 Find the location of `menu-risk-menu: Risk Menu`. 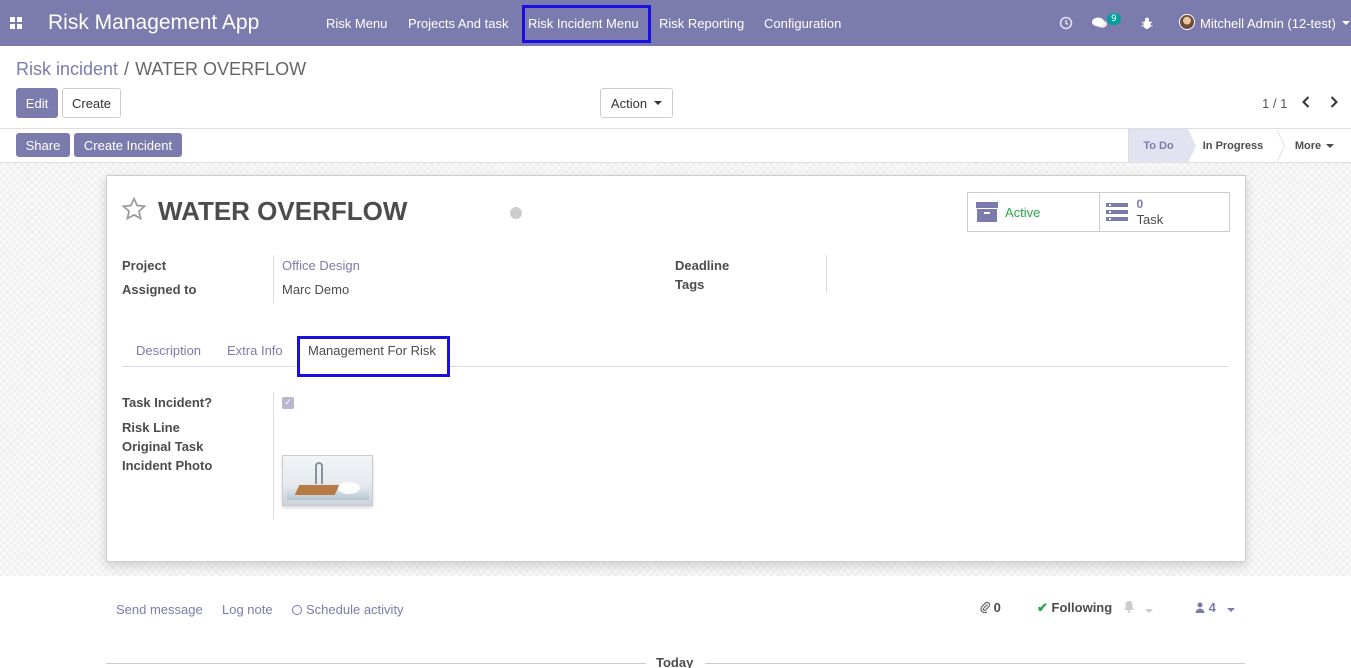

menu-risk-menu: Risk Menu is located at coordinates (356, 23).